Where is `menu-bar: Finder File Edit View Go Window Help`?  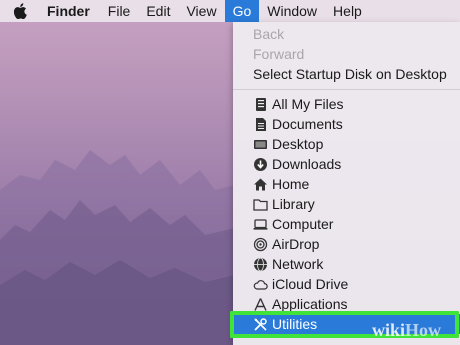
menu-bar: Finder File Edit View Go Window Help is located at coordinates (230, 11).